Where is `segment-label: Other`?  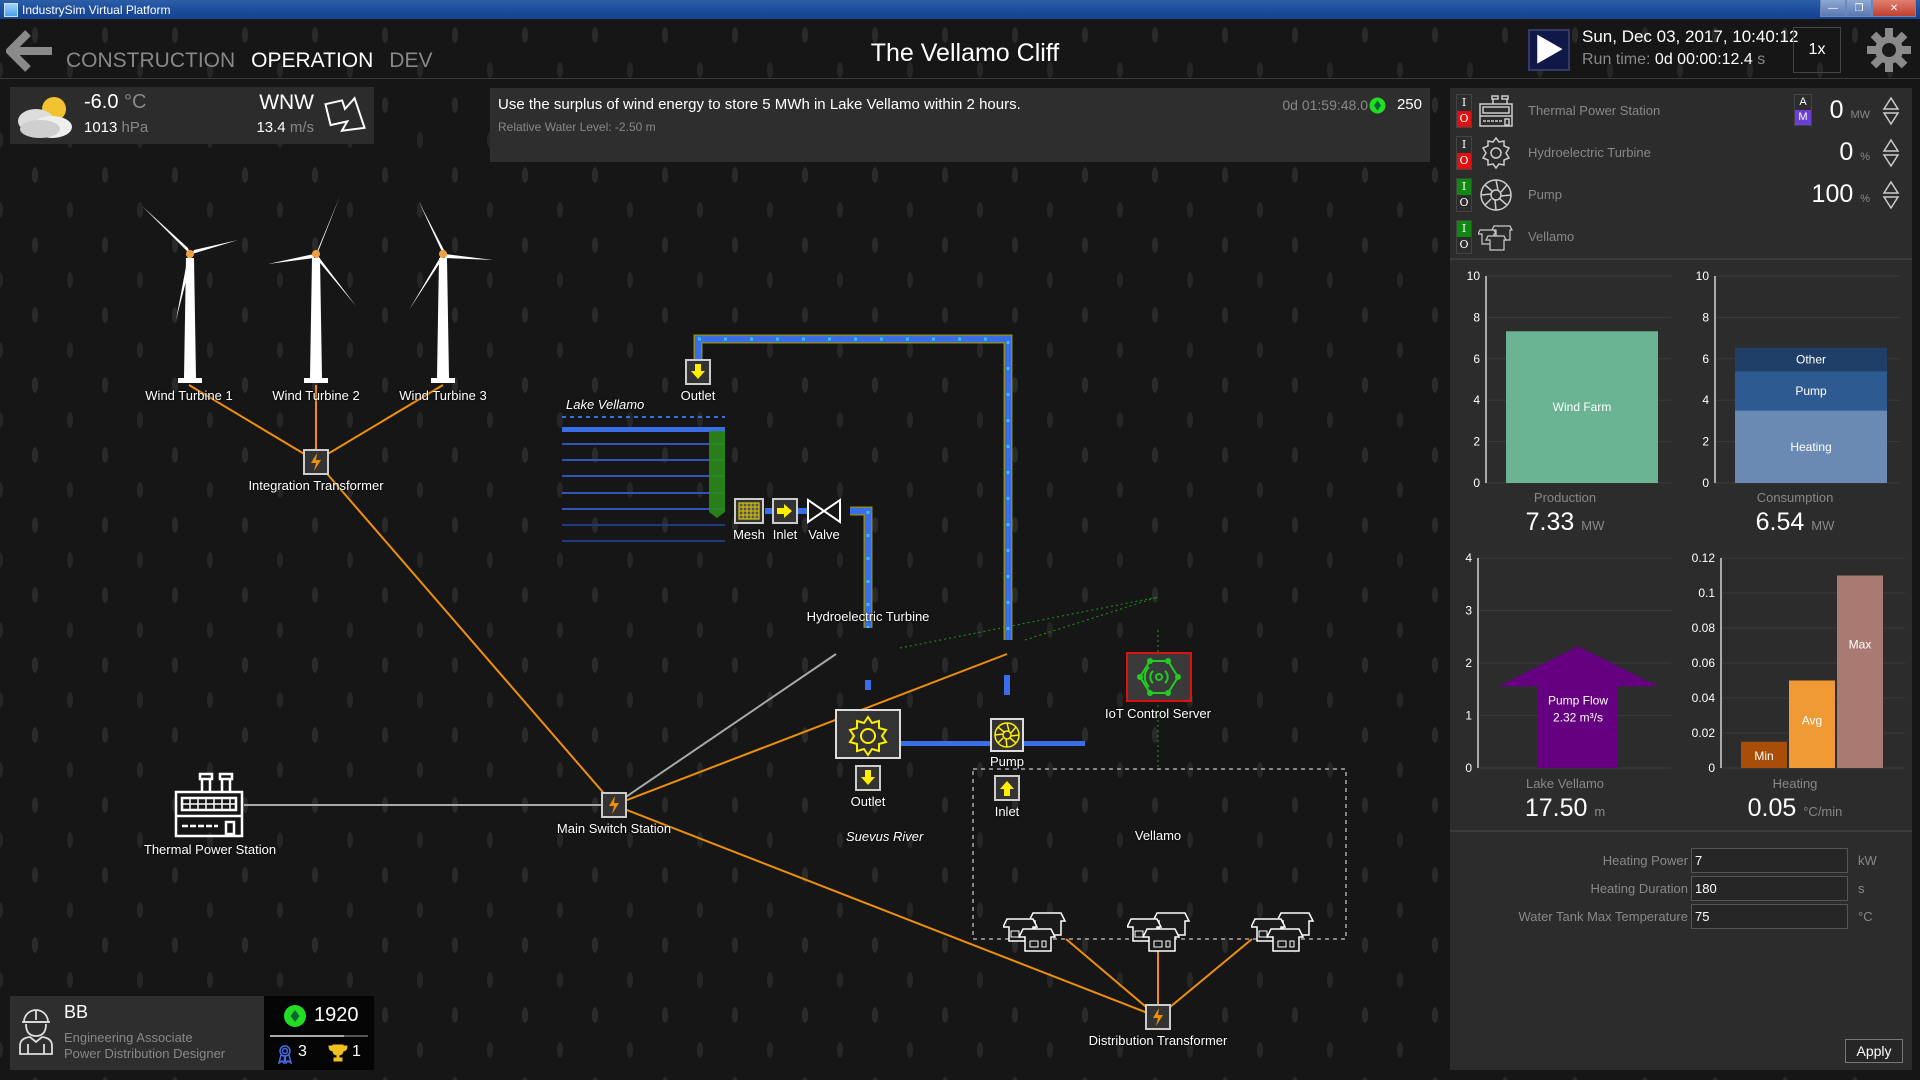 segment-label: Other is located at coordinates (1811, 359).